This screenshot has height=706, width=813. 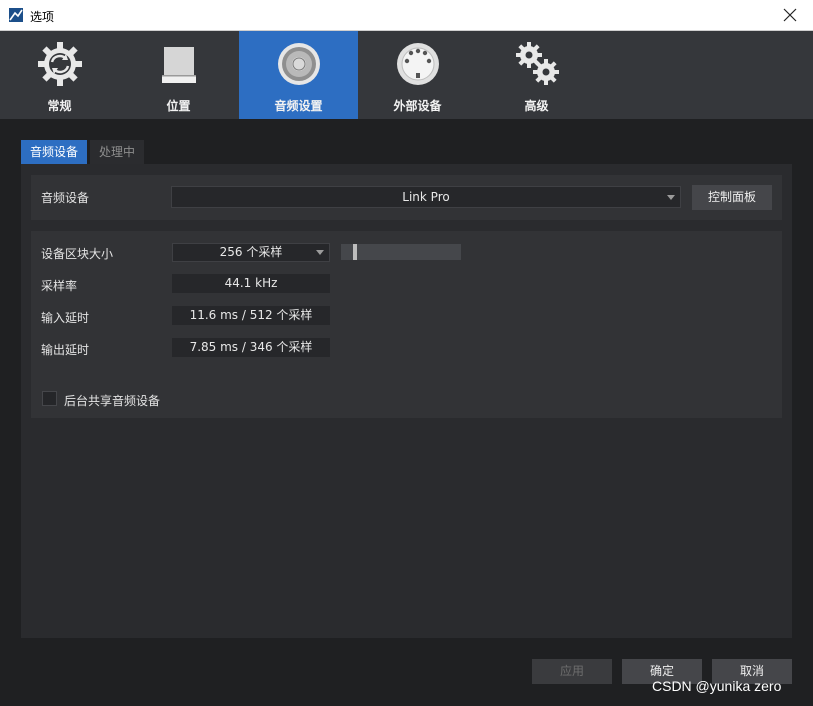 I want to click on category-label: 高级, so click(x=536, y=106).